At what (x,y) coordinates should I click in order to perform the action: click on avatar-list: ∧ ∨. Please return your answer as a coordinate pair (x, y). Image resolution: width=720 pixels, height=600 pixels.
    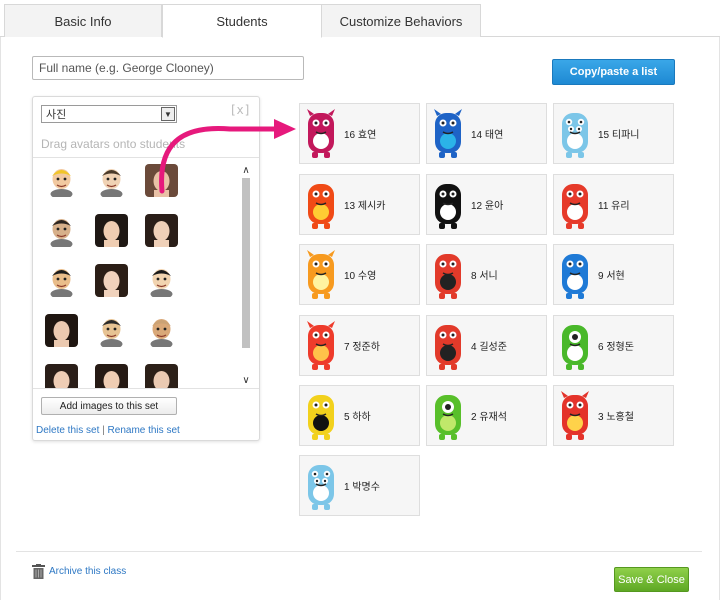
    Looking at the image, I should click on (146, 273).